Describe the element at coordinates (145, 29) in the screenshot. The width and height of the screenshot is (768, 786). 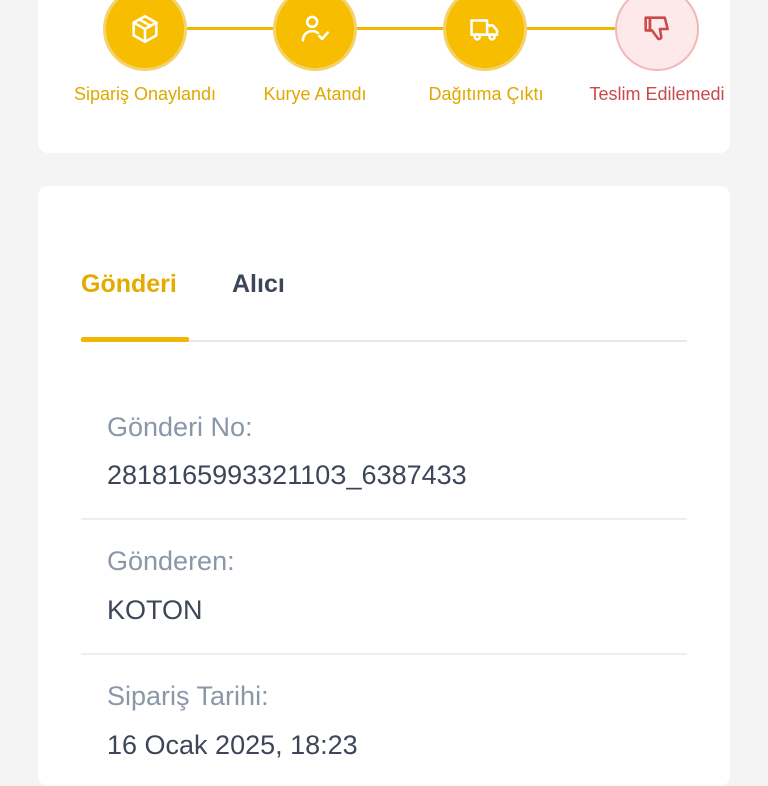
I see `package-icon` at that location.